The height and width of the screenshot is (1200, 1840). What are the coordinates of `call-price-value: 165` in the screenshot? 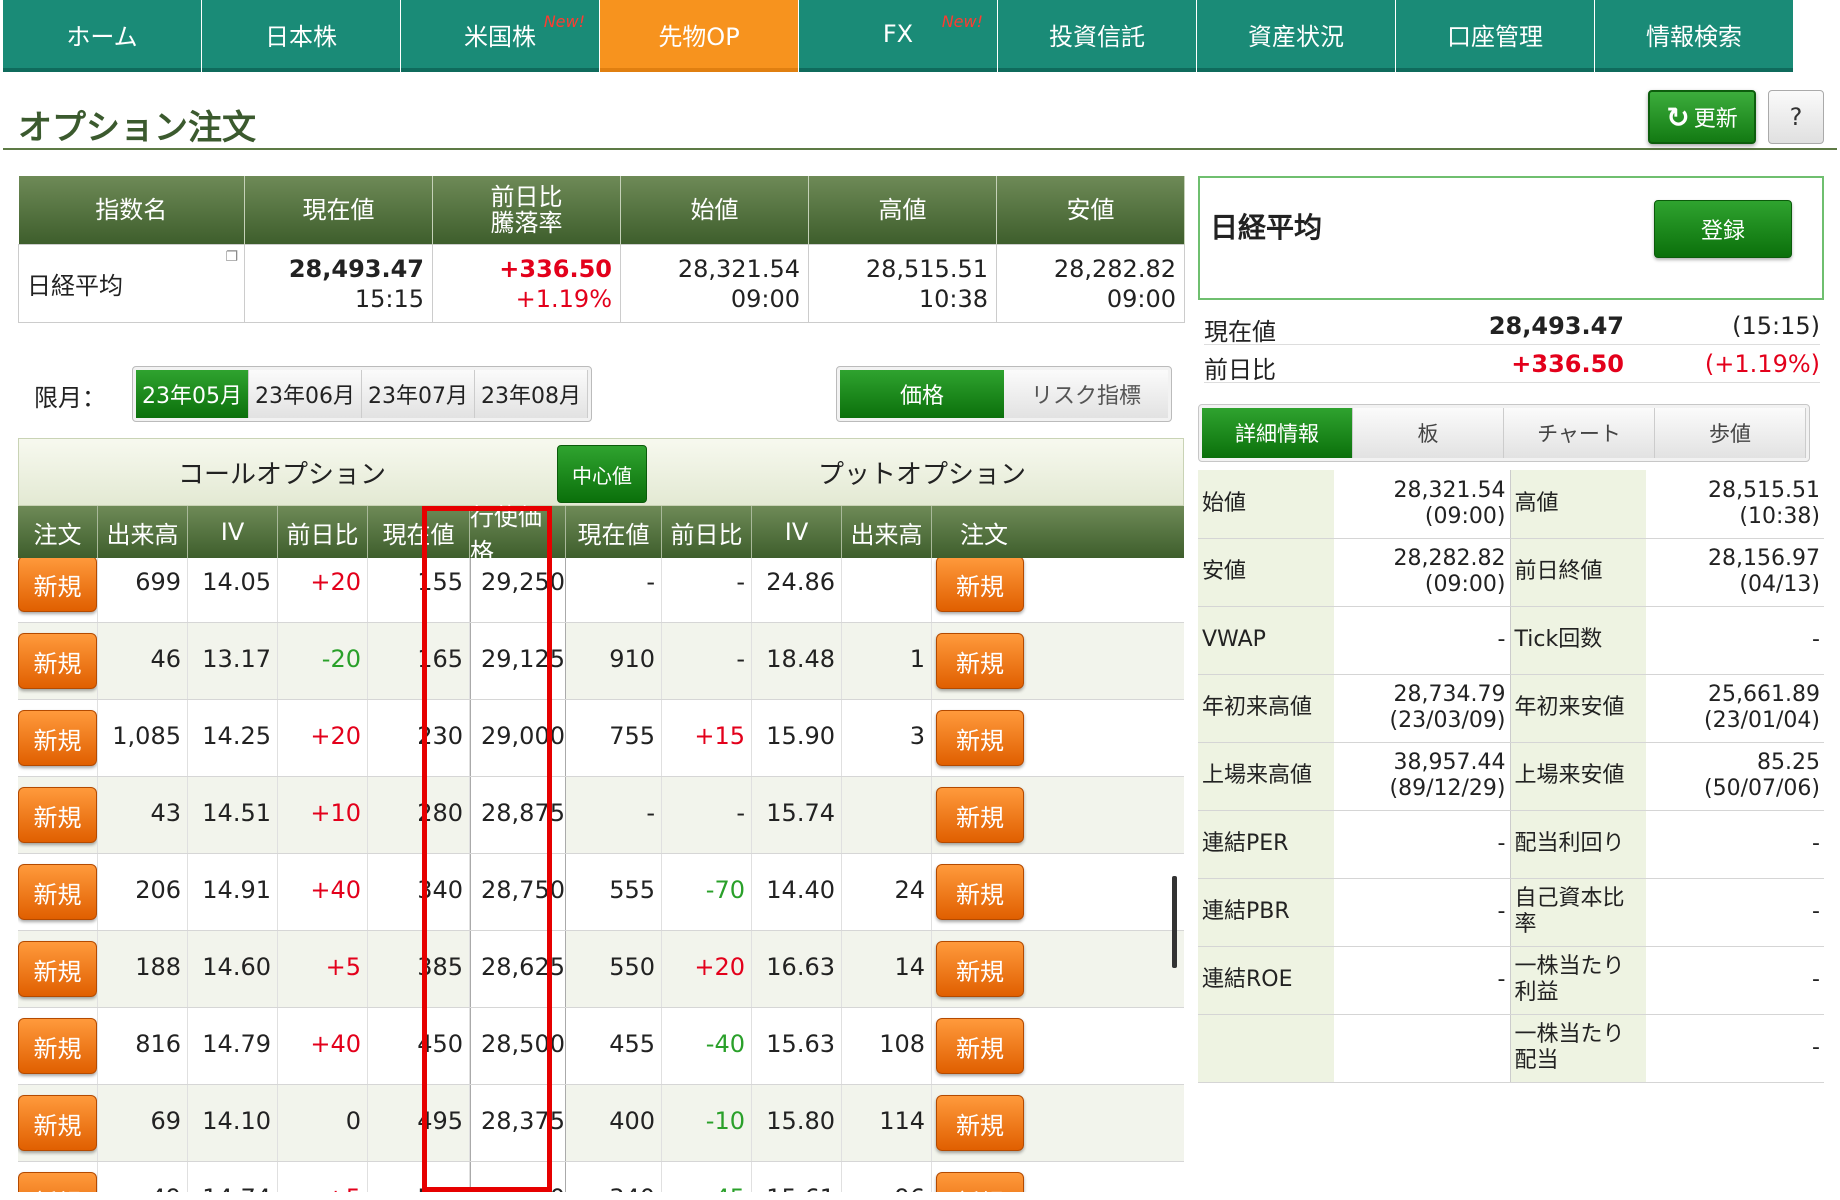 It's located at (440, 659).